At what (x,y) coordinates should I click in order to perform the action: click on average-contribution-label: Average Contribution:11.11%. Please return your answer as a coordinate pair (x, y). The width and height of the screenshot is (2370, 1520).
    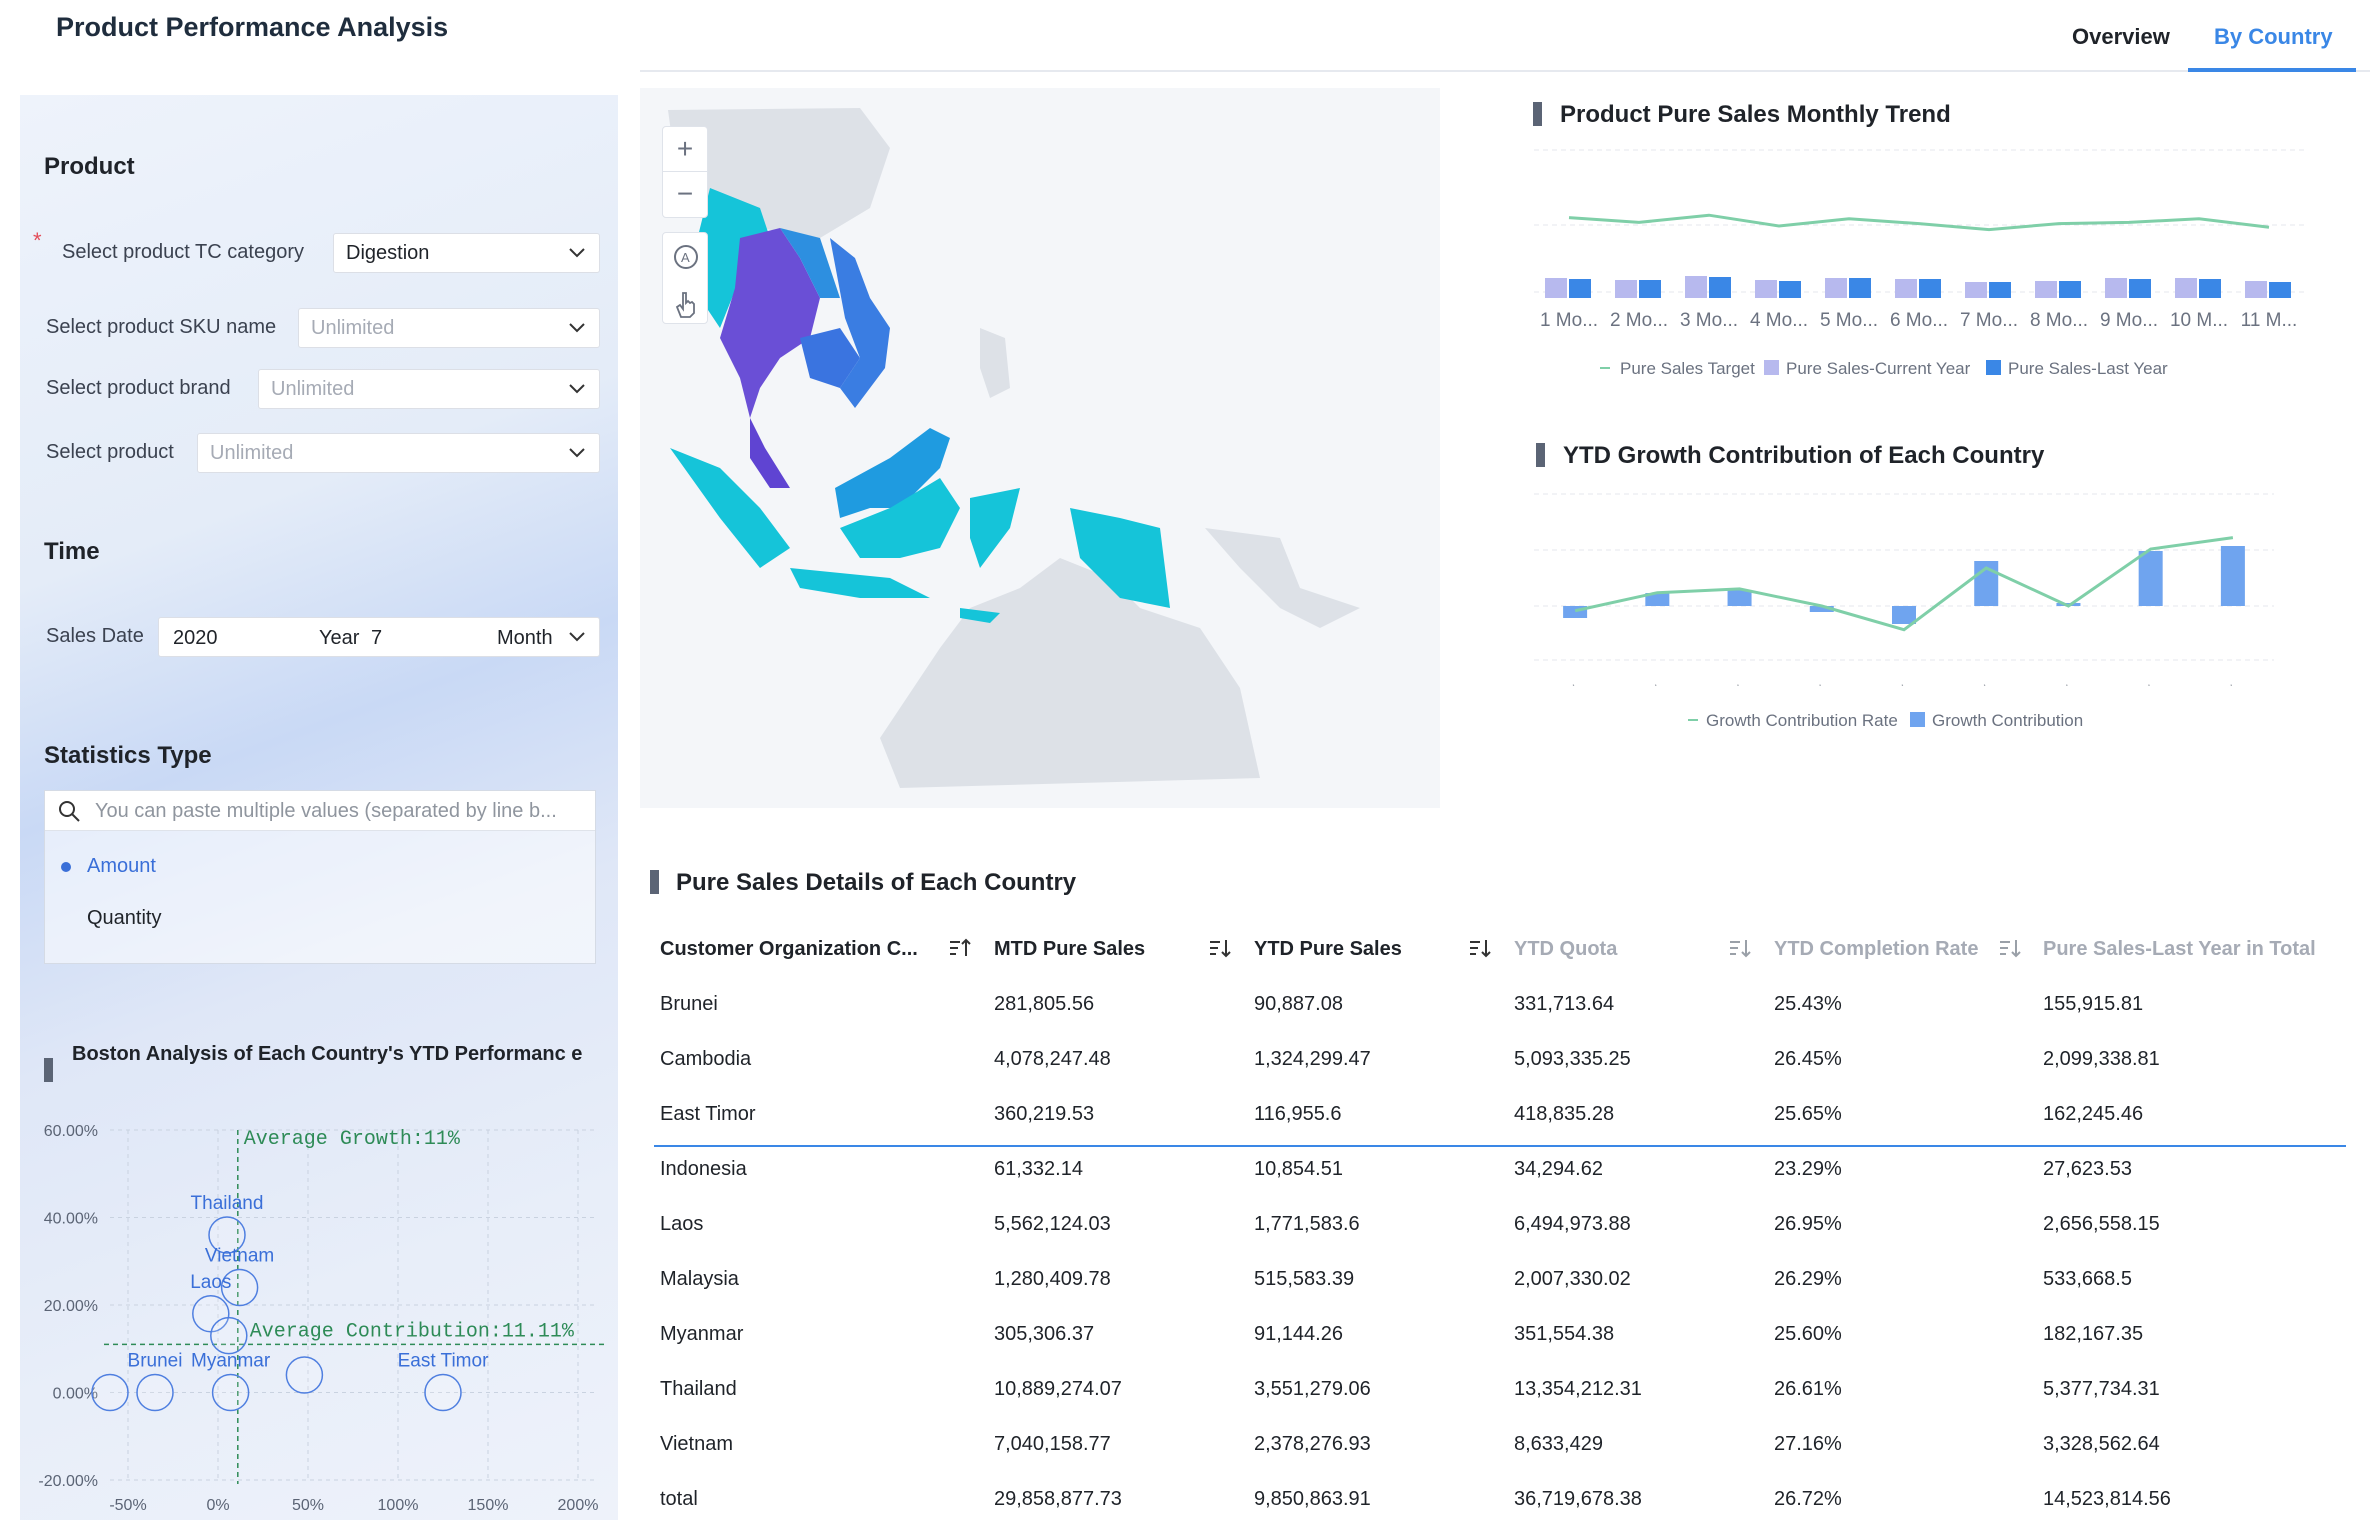
    Looking at the image, I should click on (412, 1331).